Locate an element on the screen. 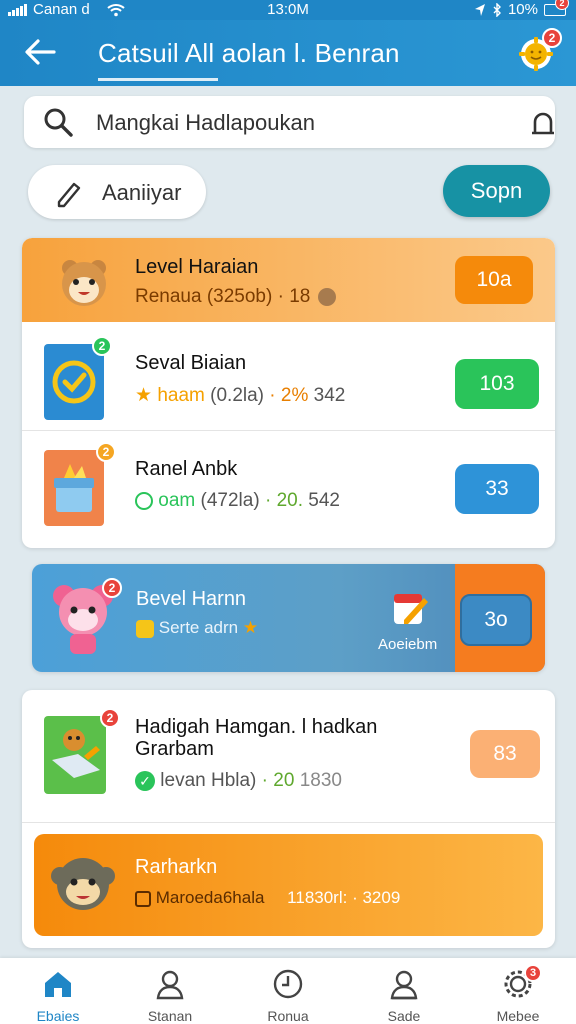 The width and height of the screenshot is (576, 1024). item-subtitle: oam (472la) · 20. 542 is located at coordinates (237, 501).